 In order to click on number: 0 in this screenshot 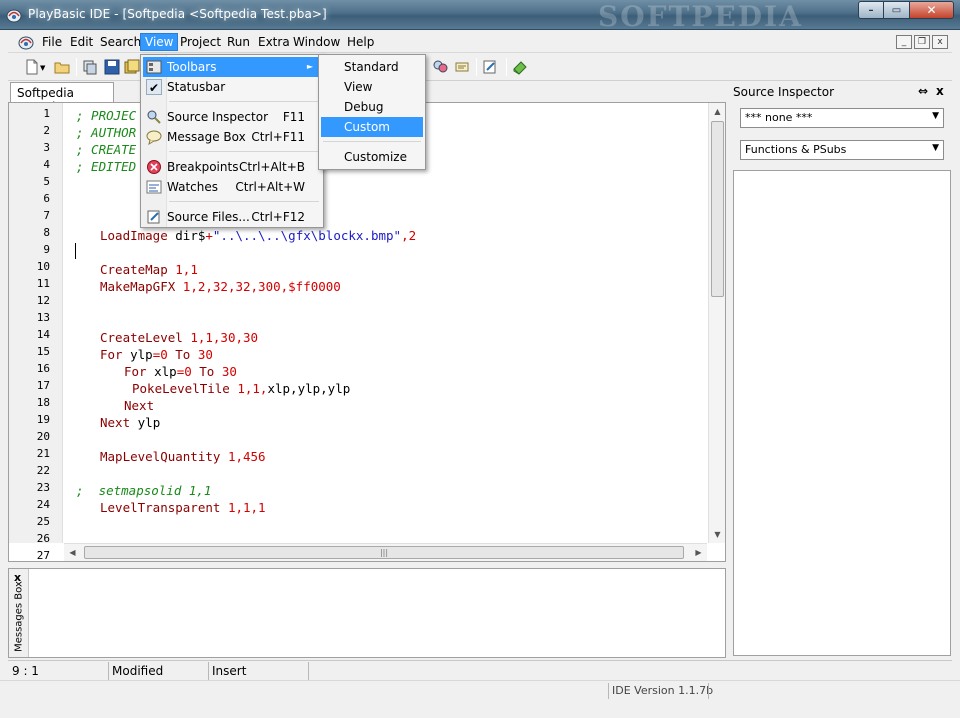, I will do `click(192, 371)`.